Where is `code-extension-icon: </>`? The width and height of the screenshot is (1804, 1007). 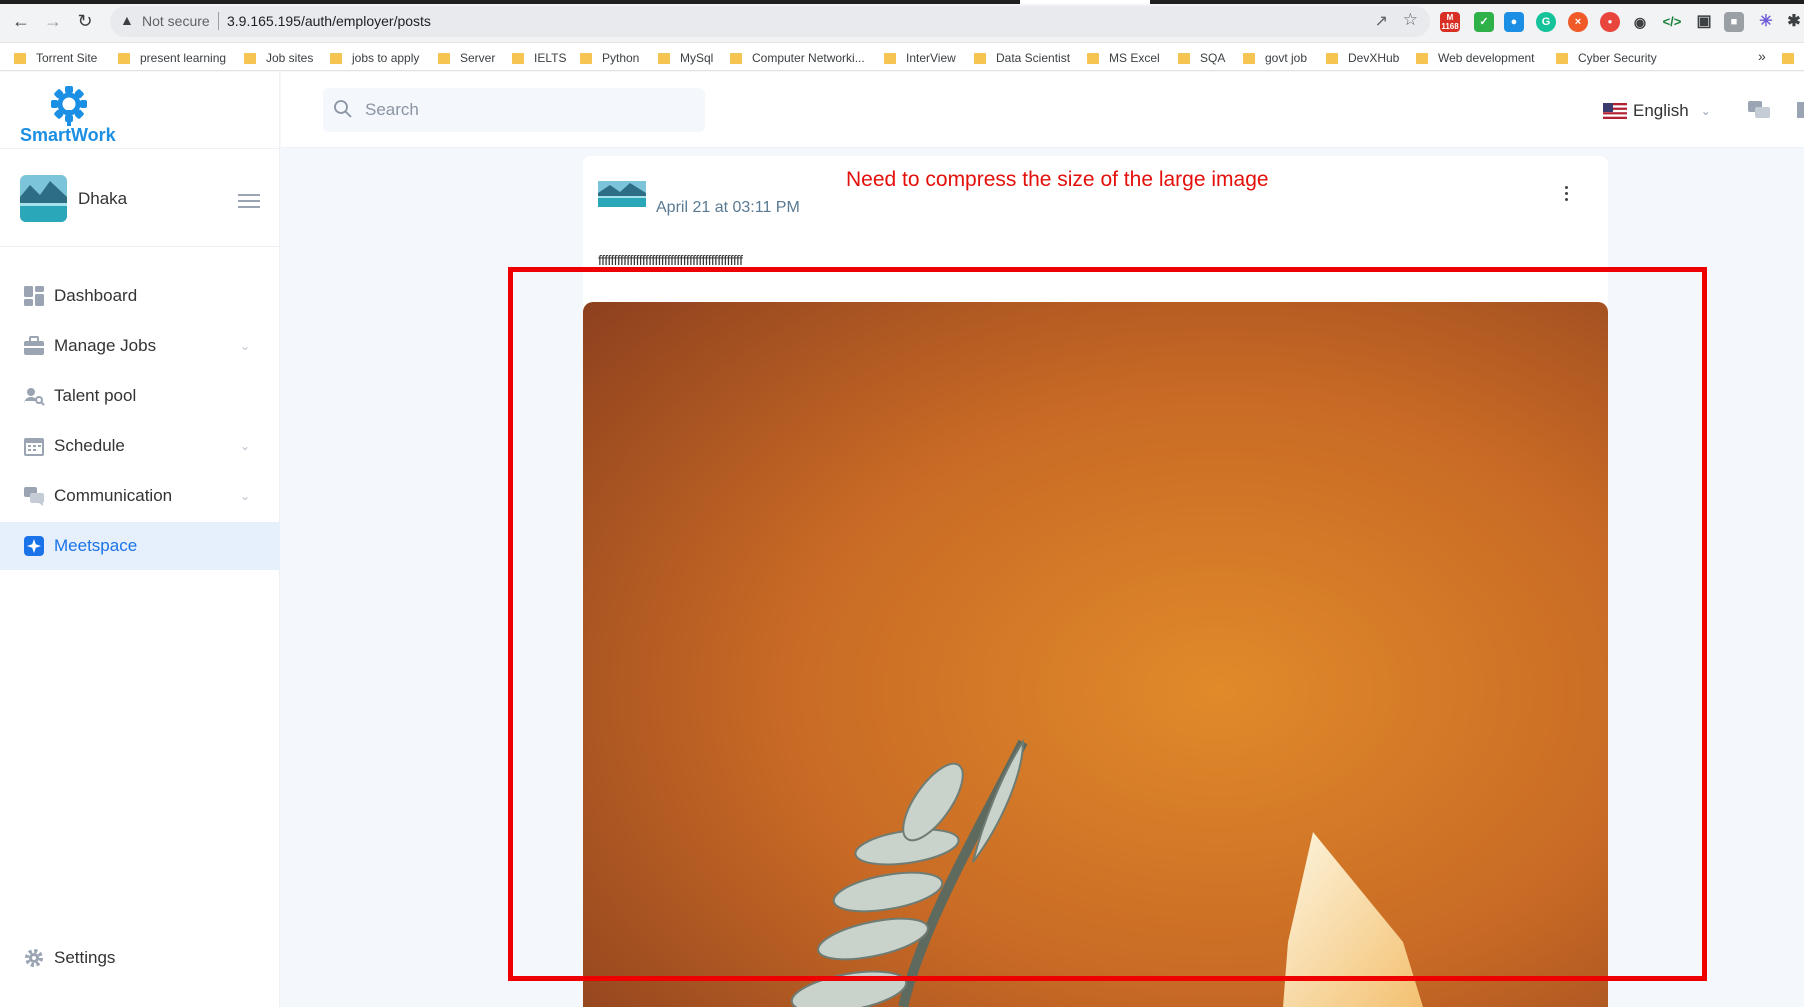
code-extension-icon: </> is located at coordinates (1672, 22).